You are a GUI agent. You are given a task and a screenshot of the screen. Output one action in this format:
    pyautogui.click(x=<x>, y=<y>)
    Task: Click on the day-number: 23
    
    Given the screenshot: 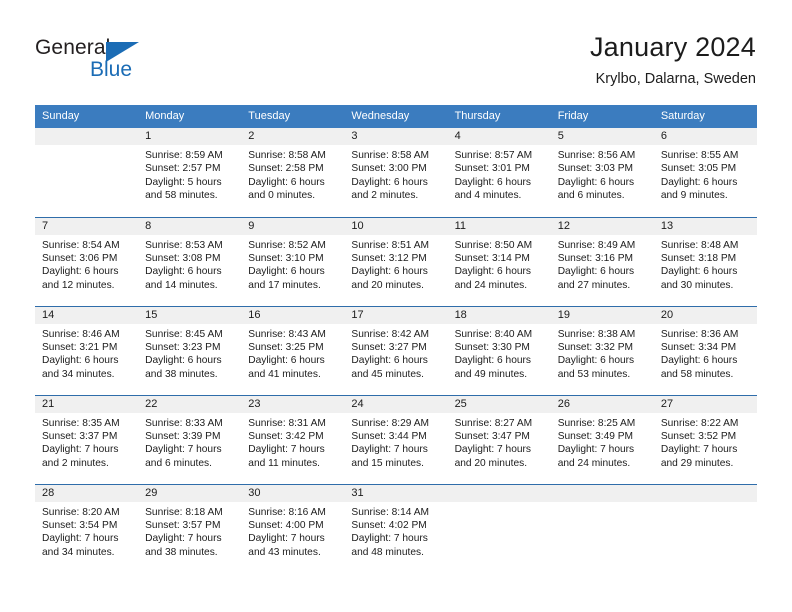 What is the action you would take?
    pyautogui.click(x=293, y=404)
    